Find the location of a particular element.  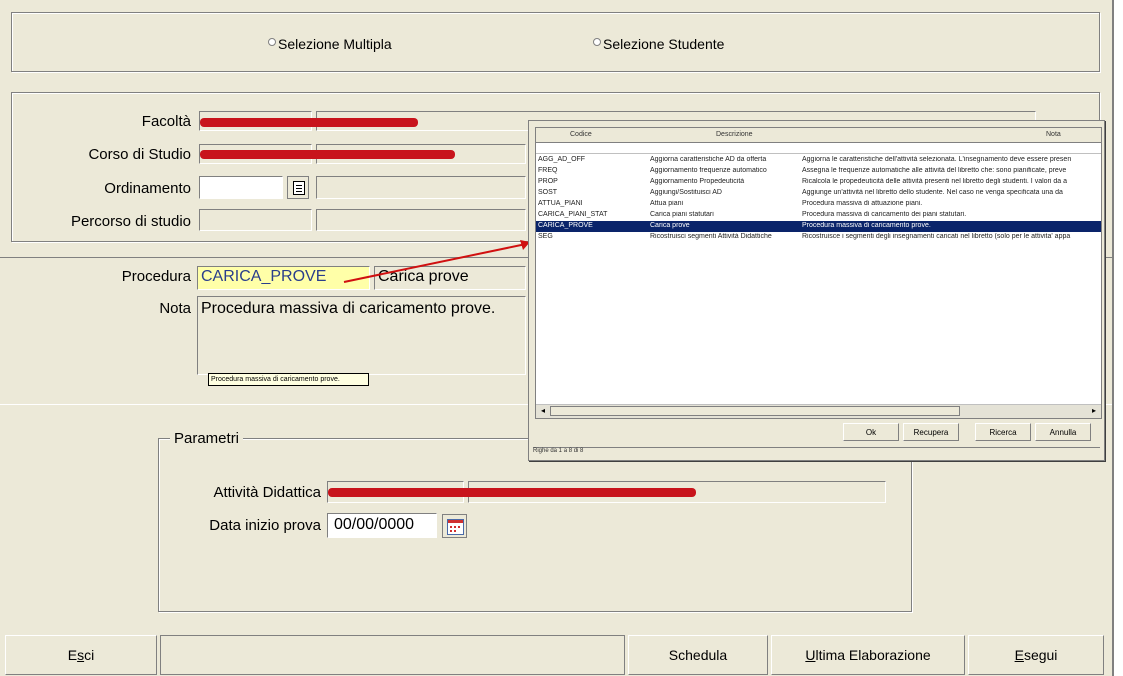

esci-button: Esci is located at coordinates (81, 655).